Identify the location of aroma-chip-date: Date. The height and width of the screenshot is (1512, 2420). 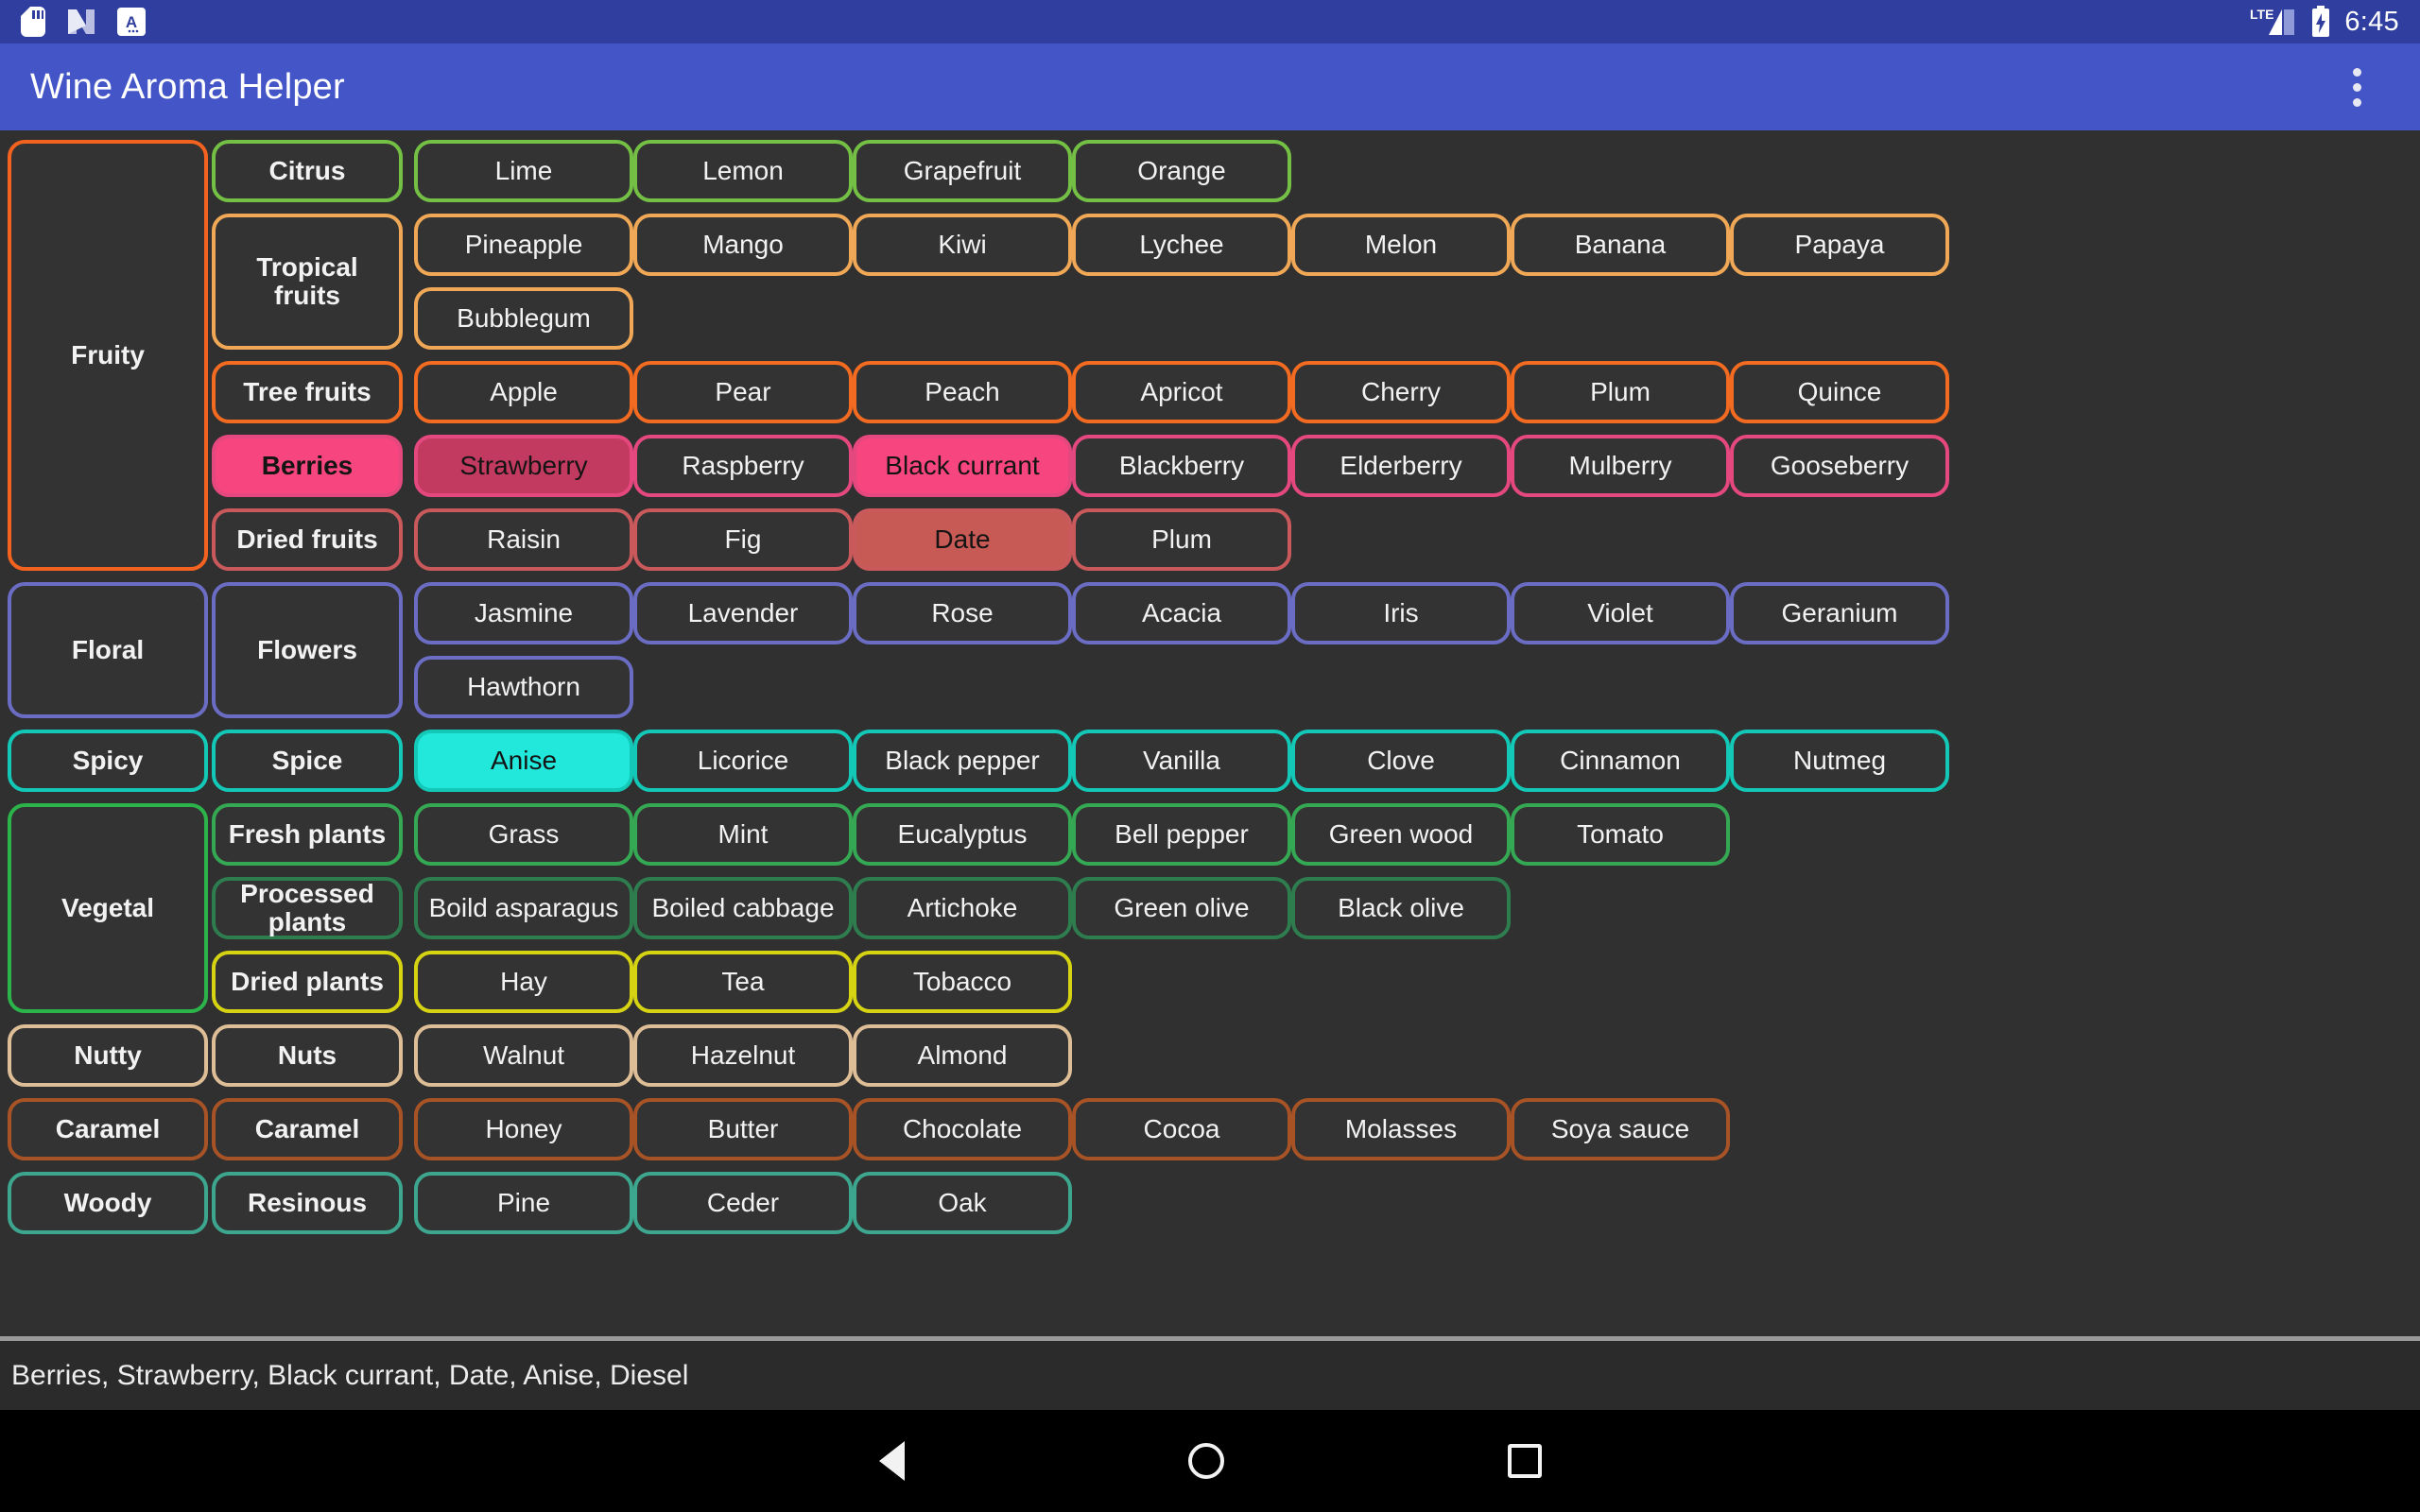
(963, 539).